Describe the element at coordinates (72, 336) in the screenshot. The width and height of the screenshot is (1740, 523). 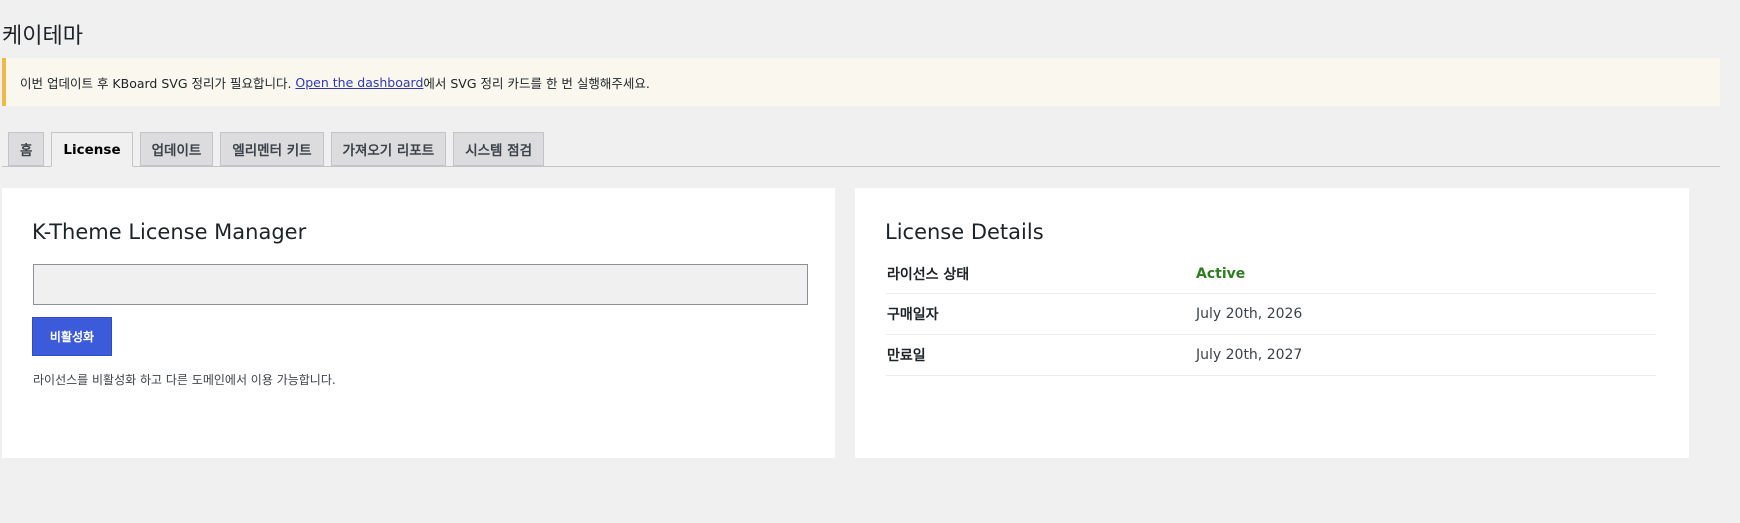
I see `deactivate-button: 비활성화` at that location.